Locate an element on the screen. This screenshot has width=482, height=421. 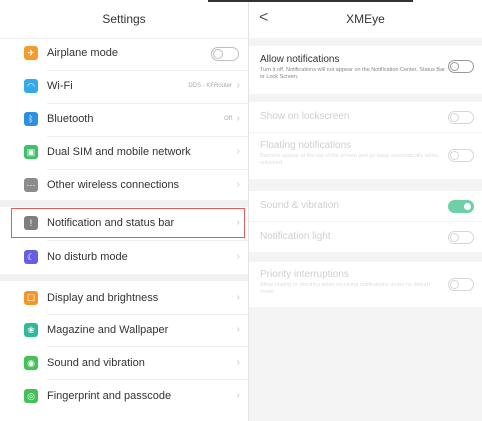
sim-icon: ▣ is located at coordinates (31, 152).